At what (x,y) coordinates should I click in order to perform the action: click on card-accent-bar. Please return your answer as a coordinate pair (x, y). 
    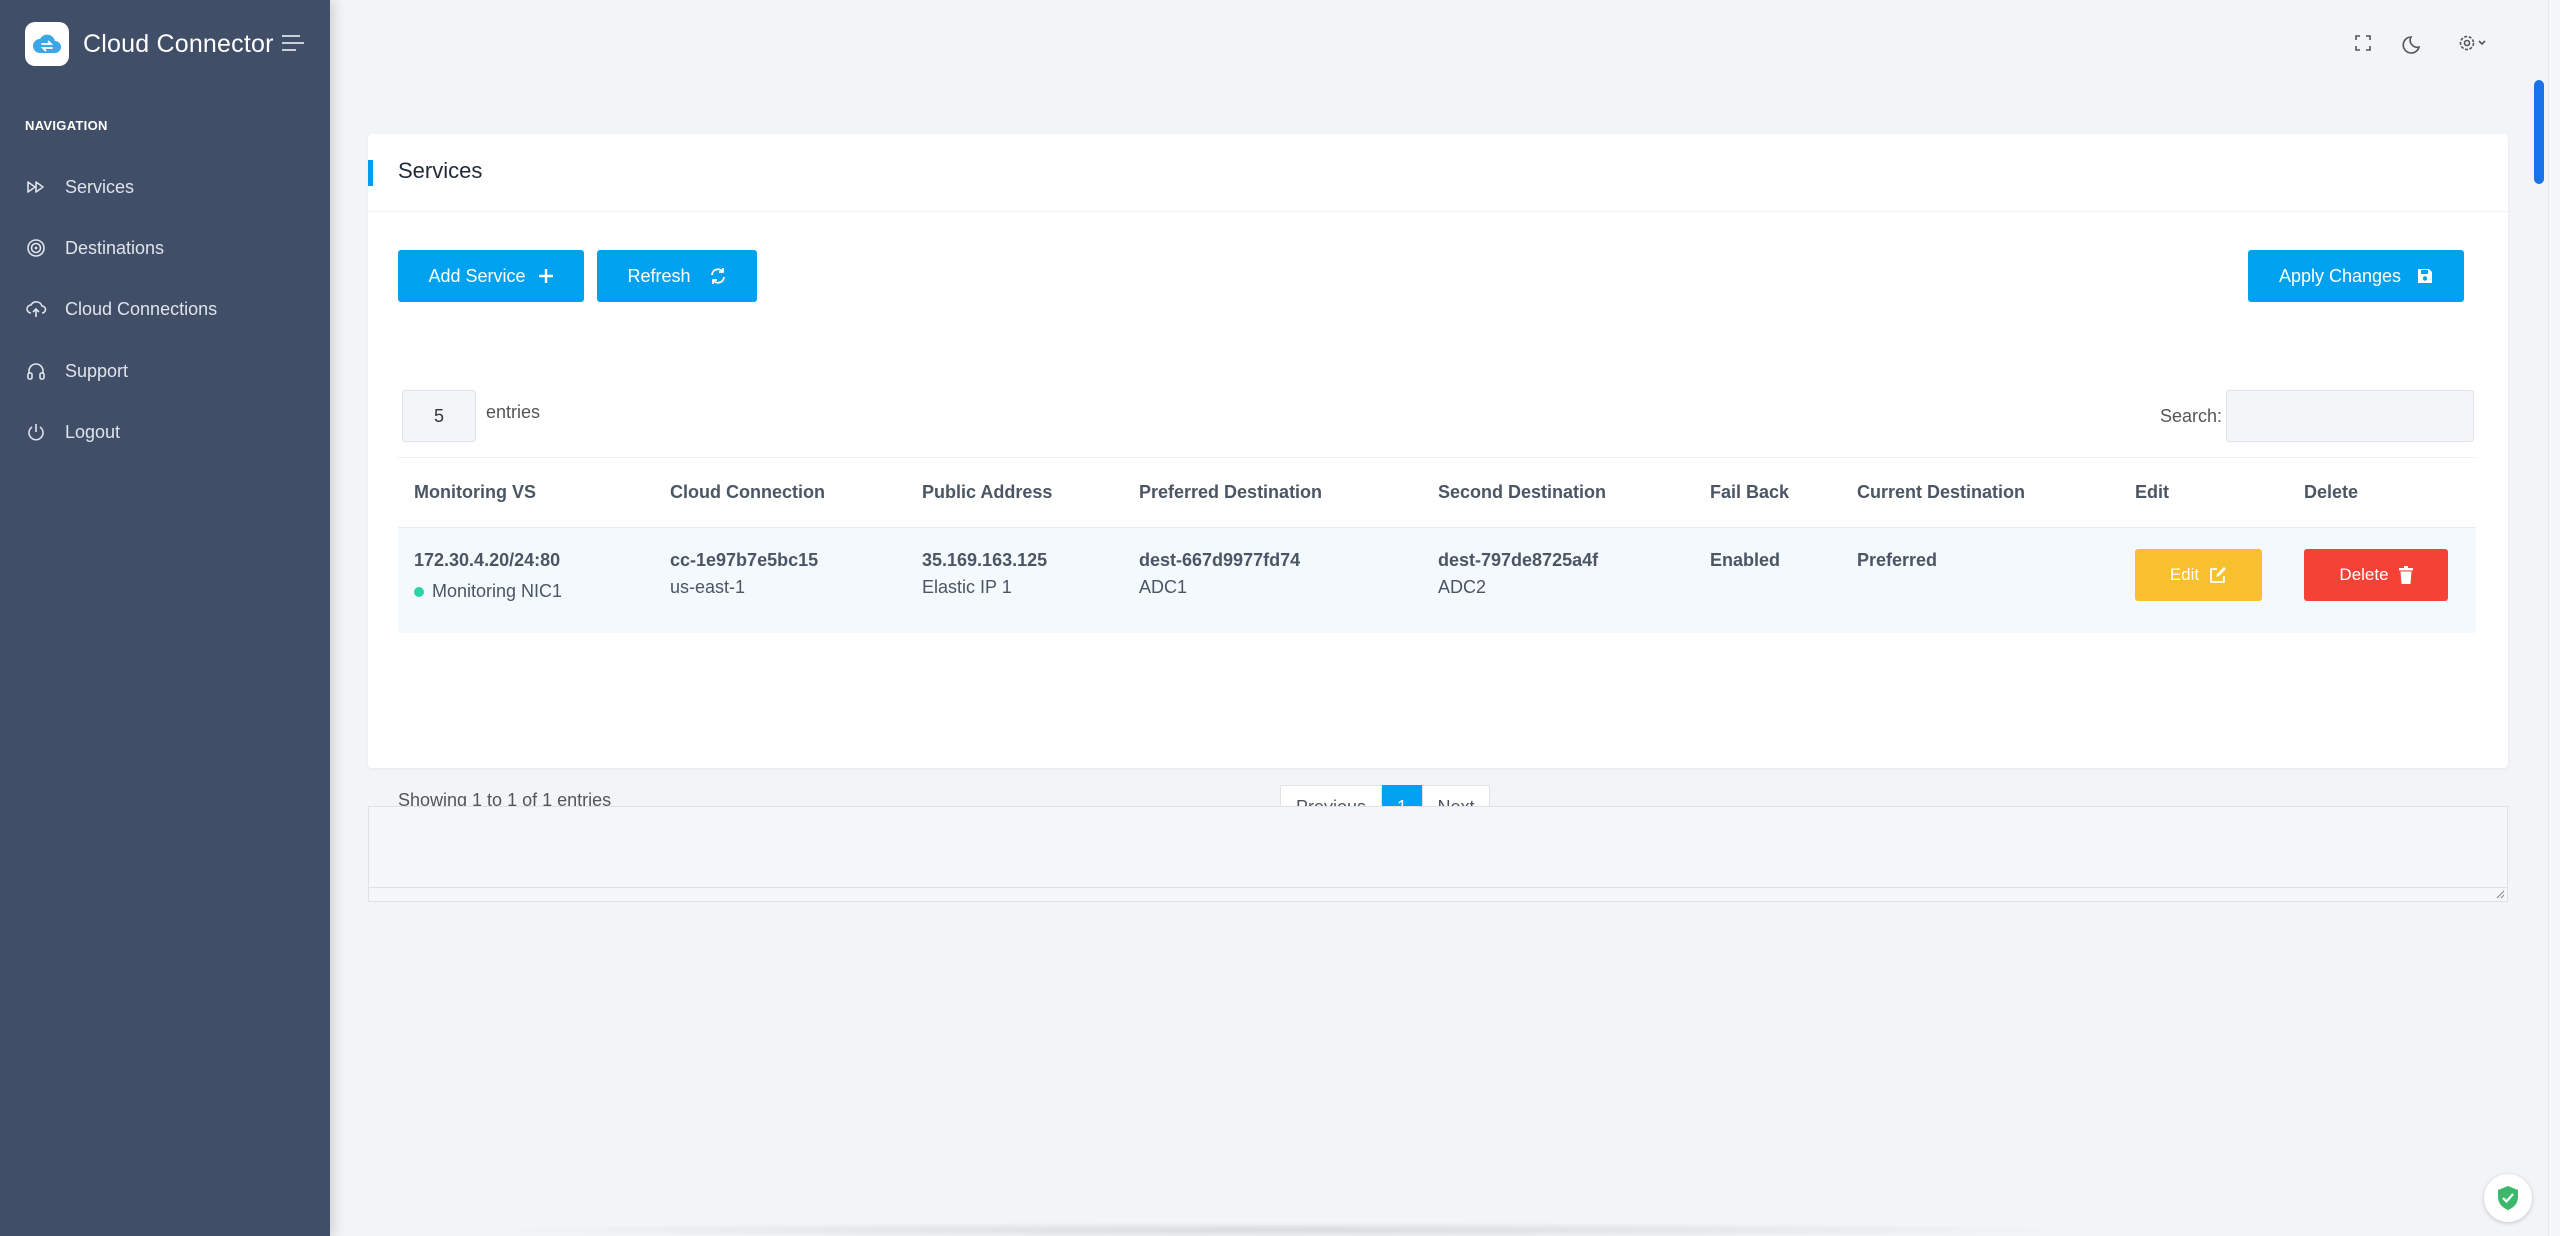
    Looking at the image, I should click on (370, 173).